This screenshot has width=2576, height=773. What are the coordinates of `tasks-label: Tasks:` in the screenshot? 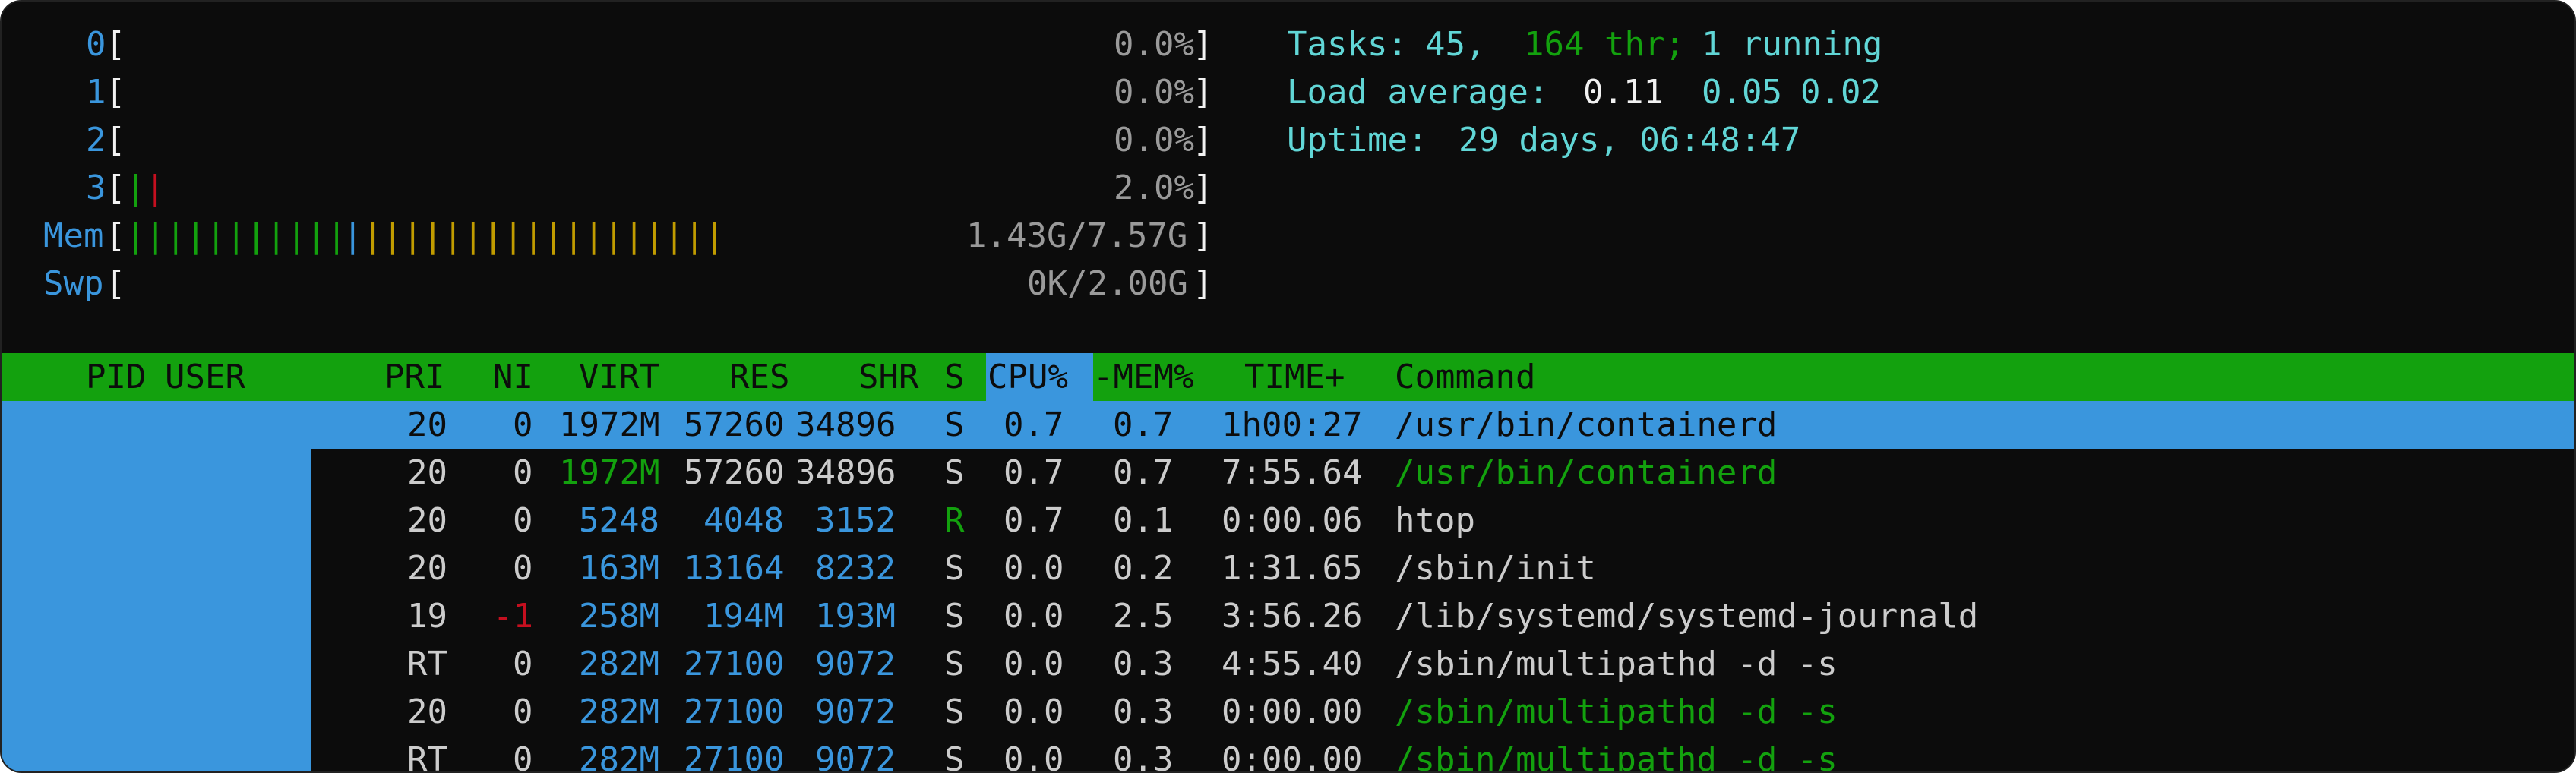 It's located at (1347, 44).